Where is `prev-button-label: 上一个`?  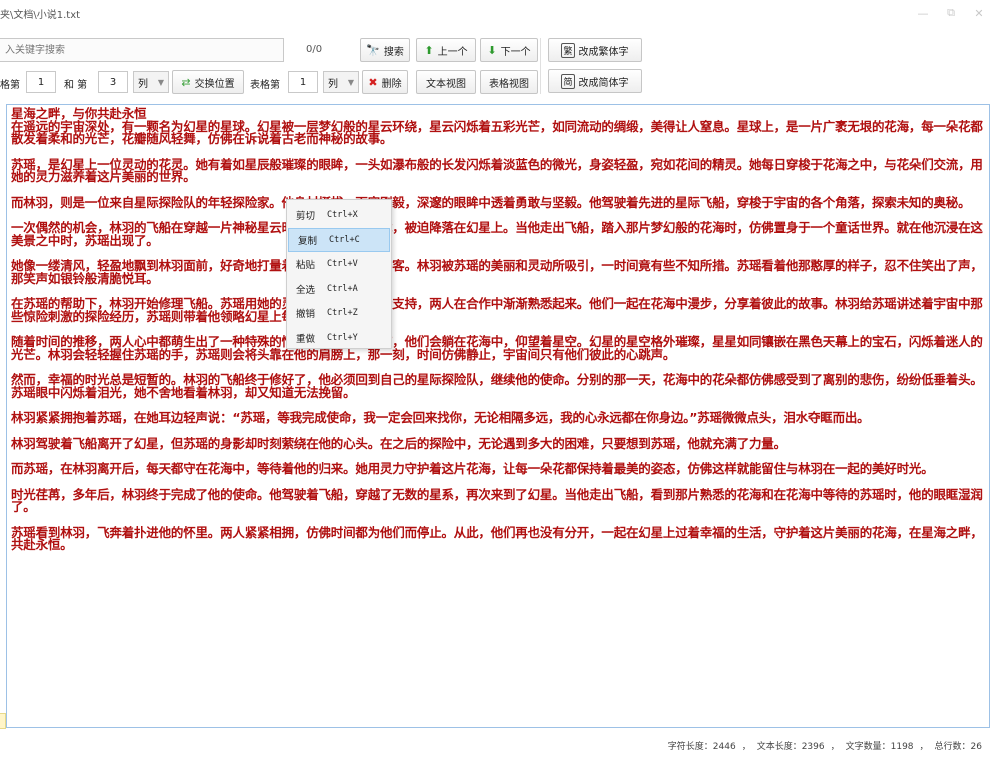 prev-button-label: 上一个 is located at coordinates (452, 52).